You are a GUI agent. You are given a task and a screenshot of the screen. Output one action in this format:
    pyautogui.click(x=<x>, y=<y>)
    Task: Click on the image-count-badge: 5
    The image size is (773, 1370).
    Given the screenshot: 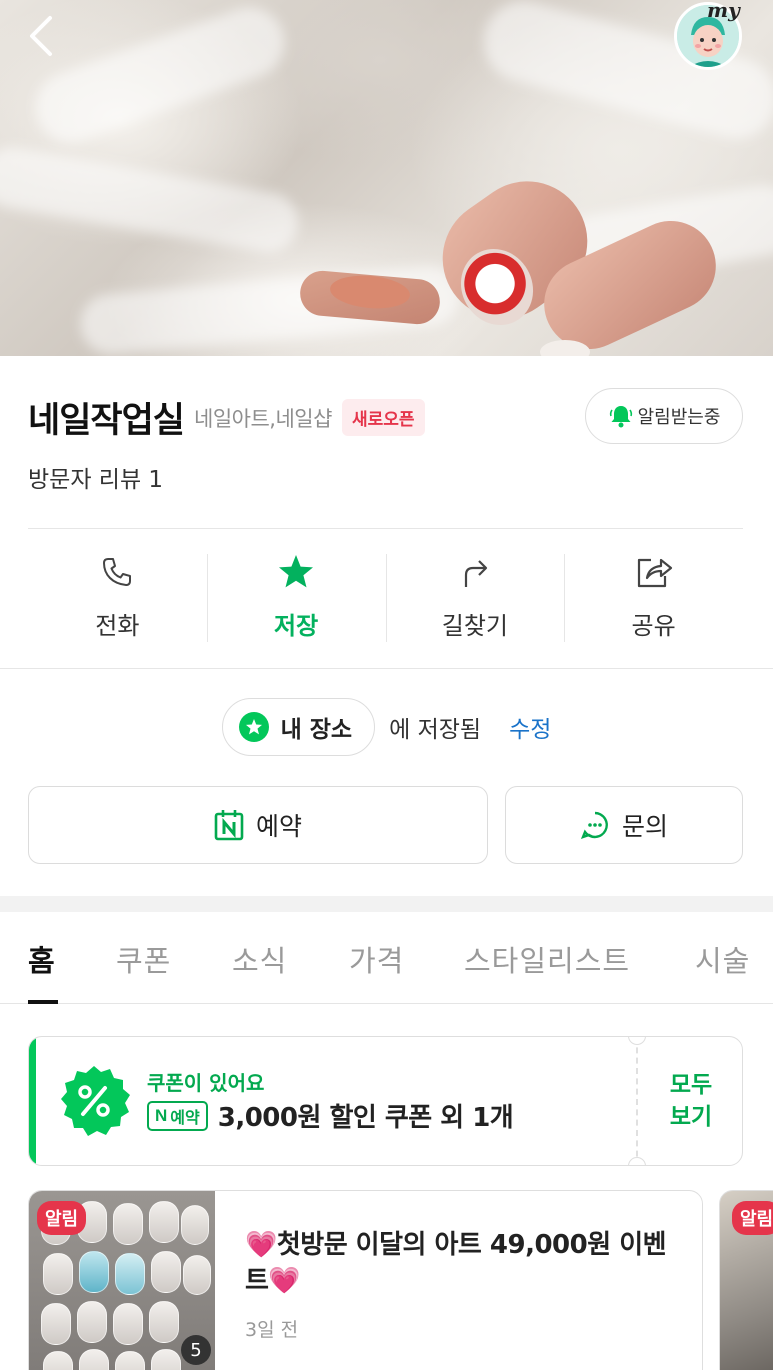 What is the action you would take?
    pyautogui.click(x=196, y=1350)
    